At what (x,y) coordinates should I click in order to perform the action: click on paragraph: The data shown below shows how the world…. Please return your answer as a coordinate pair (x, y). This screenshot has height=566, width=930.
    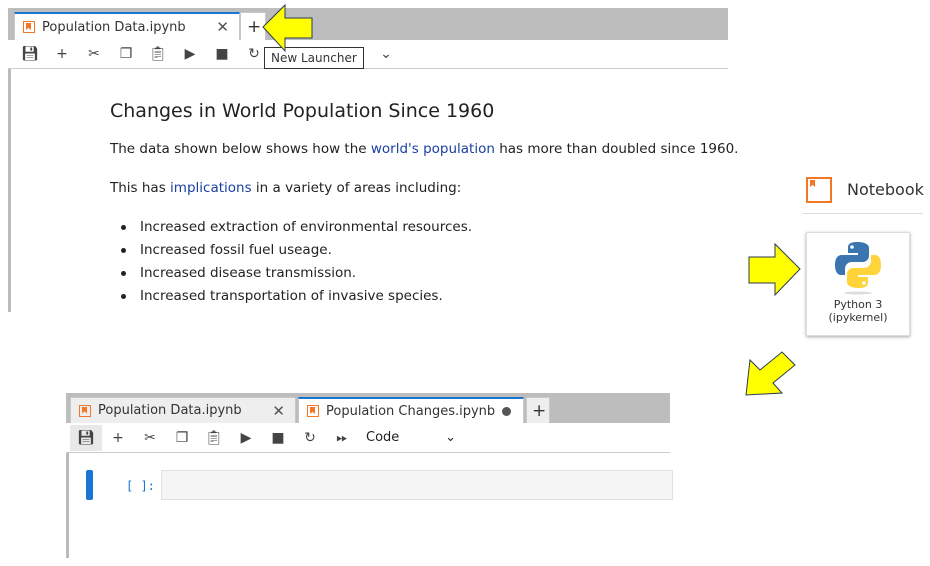
    Looking at the image, I should click on (424, 149).